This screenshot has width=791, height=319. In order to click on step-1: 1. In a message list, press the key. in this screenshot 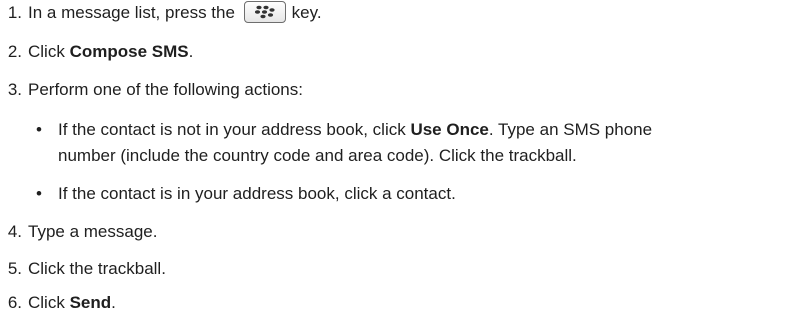, I will do `click(161, 12)`.